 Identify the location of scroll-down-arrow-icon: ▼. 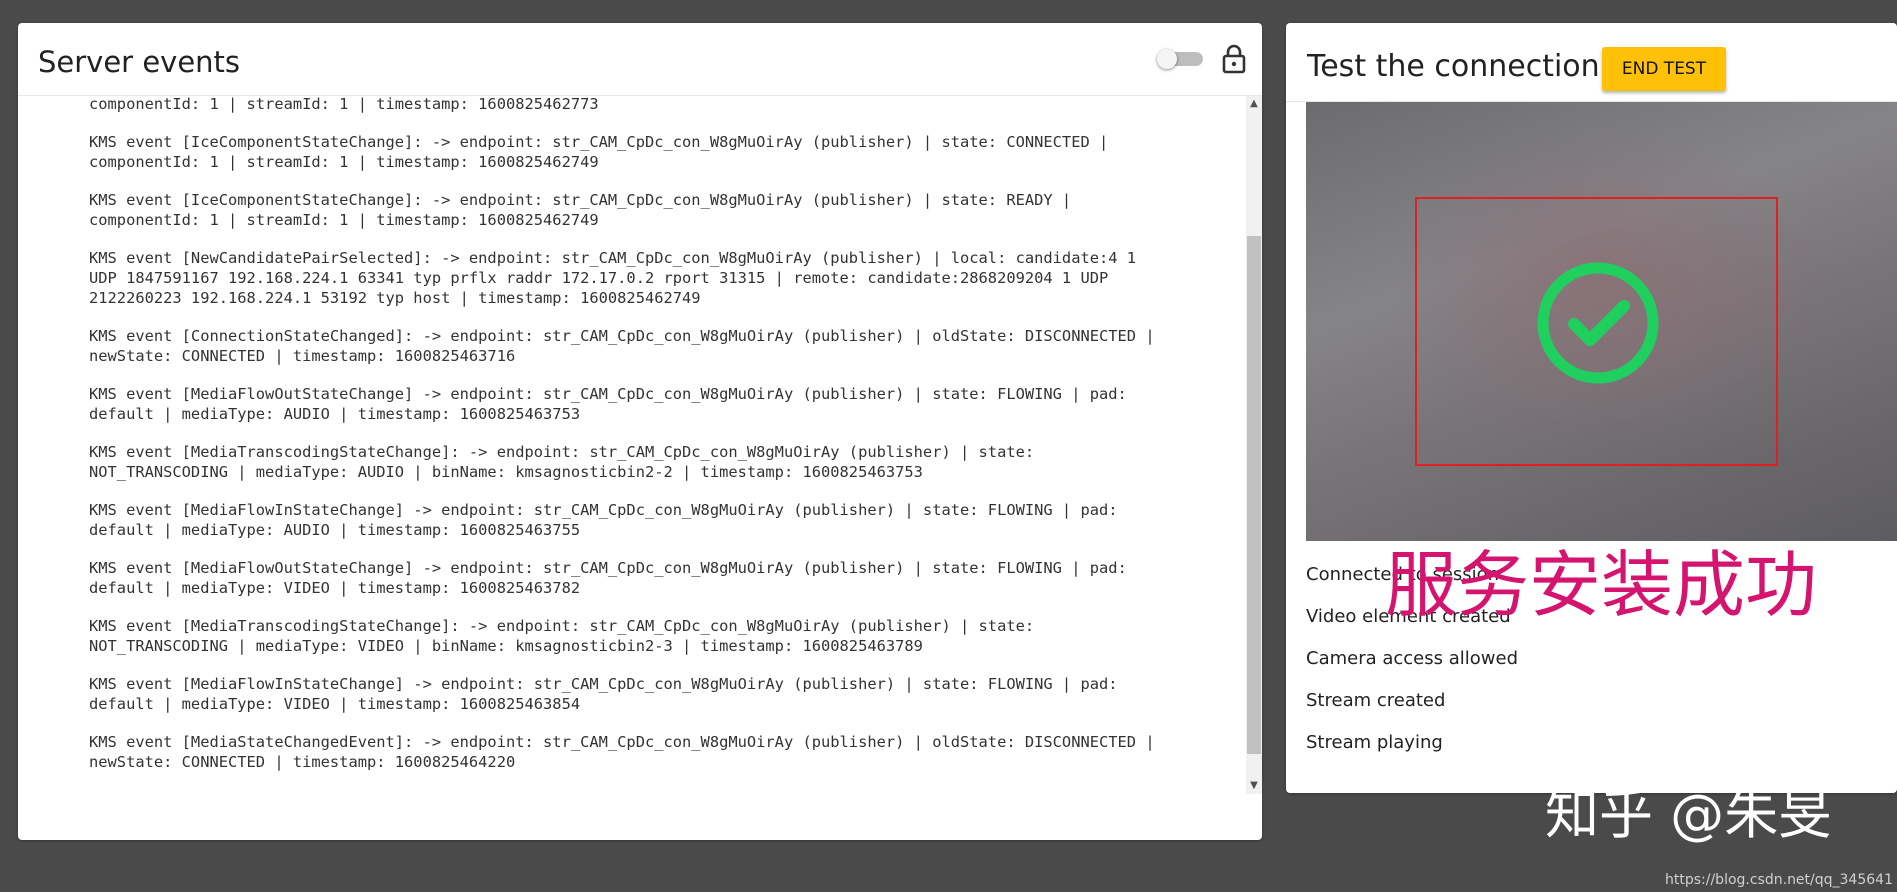
(1254, 786).